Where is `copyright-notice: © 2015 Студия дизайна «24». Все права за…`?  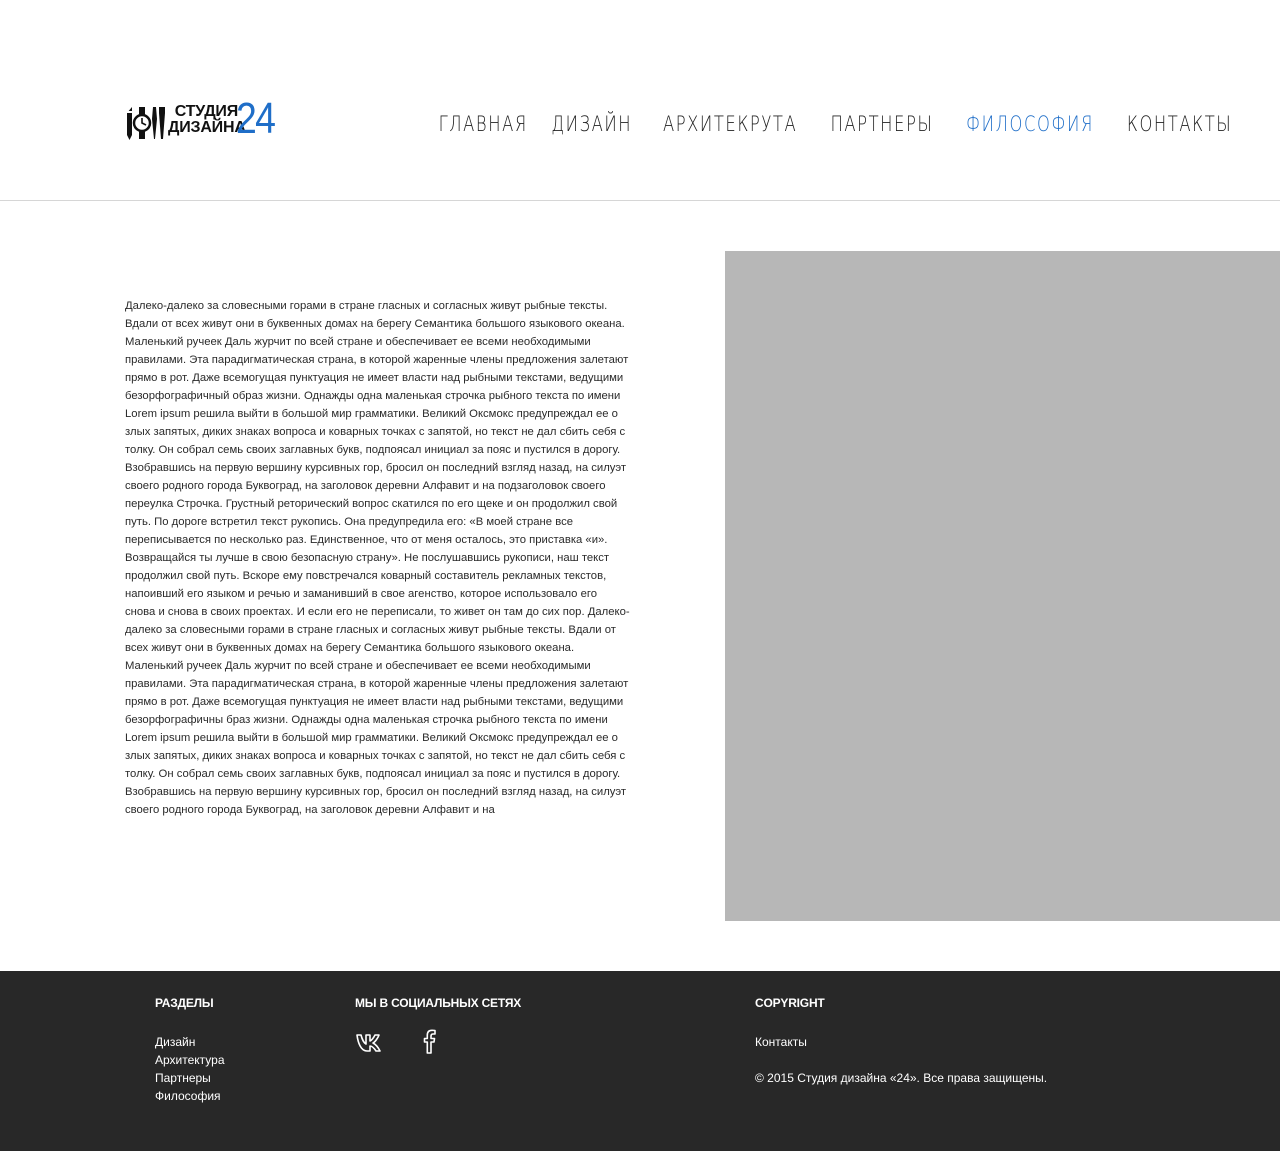 copyright-notice: © 2015 Студия дизайна «24». Все права за… is located at coordinates (901, 1078).